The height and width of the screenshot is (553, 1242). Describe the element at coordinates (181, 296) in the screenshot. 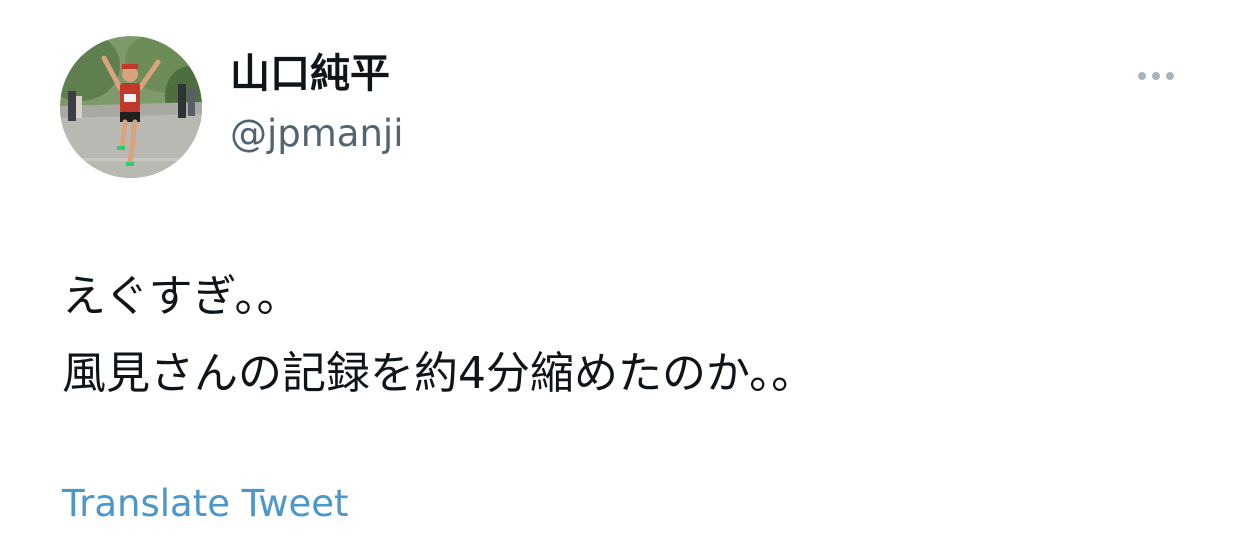

I see `tweet-text-line: えぐすぎ。。` at that location.